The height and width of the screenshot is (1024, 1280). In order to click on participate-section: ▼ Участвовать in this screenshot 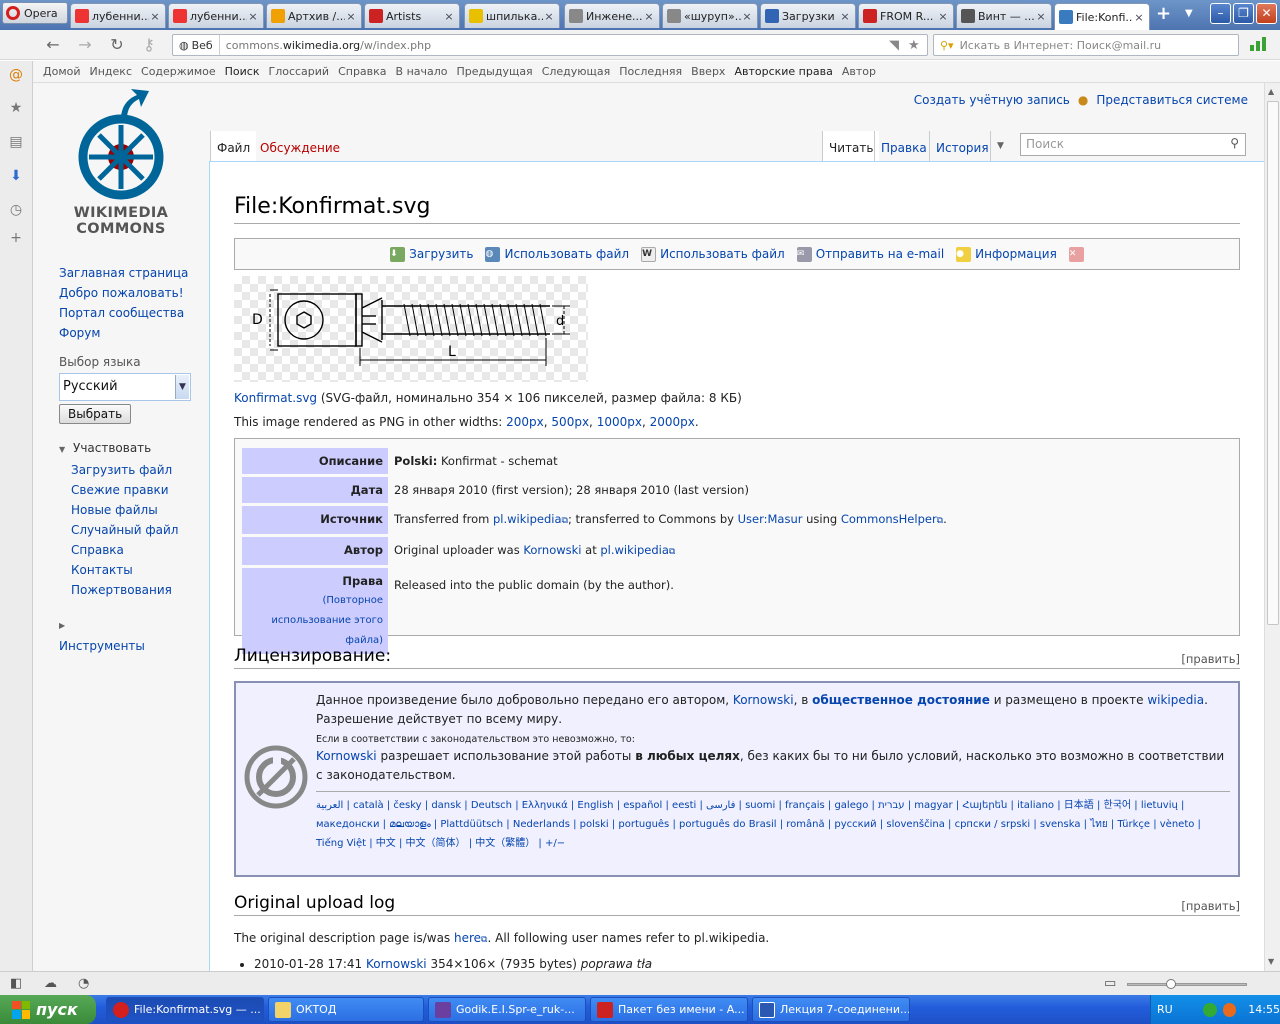, I will do `click(134, 449)`.